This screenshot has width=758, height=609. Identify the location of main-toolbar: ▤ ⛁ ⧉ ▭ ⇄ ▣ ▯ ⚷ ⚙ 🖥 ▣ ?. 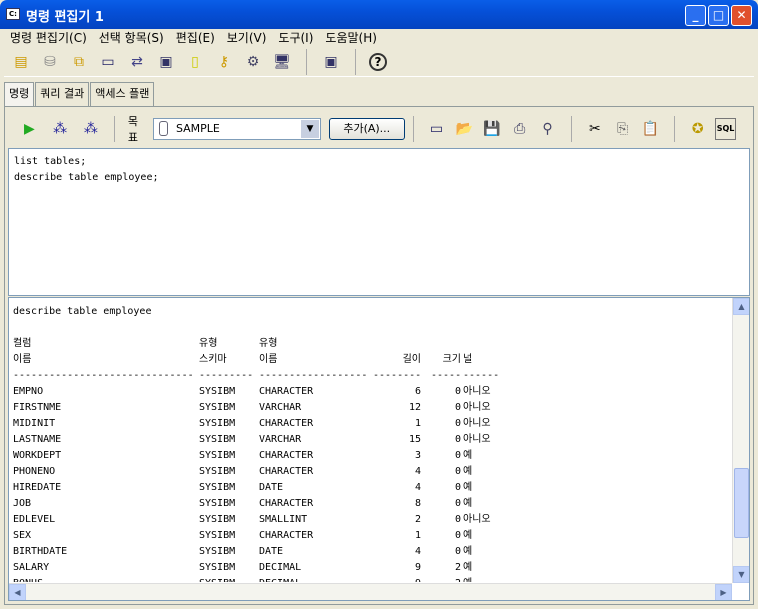
(379, 62).